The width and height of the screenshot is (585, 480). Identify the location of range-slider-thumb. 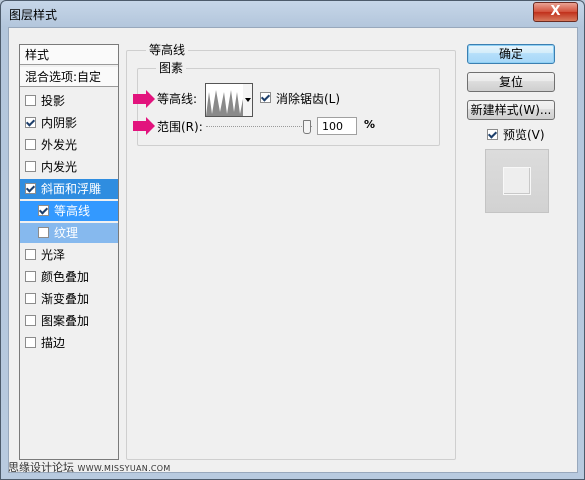
(307, 127).